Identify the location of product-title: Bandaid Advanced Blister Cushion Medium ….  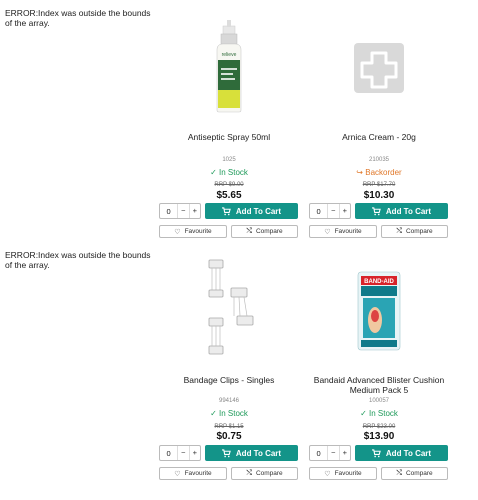
(379, 385).